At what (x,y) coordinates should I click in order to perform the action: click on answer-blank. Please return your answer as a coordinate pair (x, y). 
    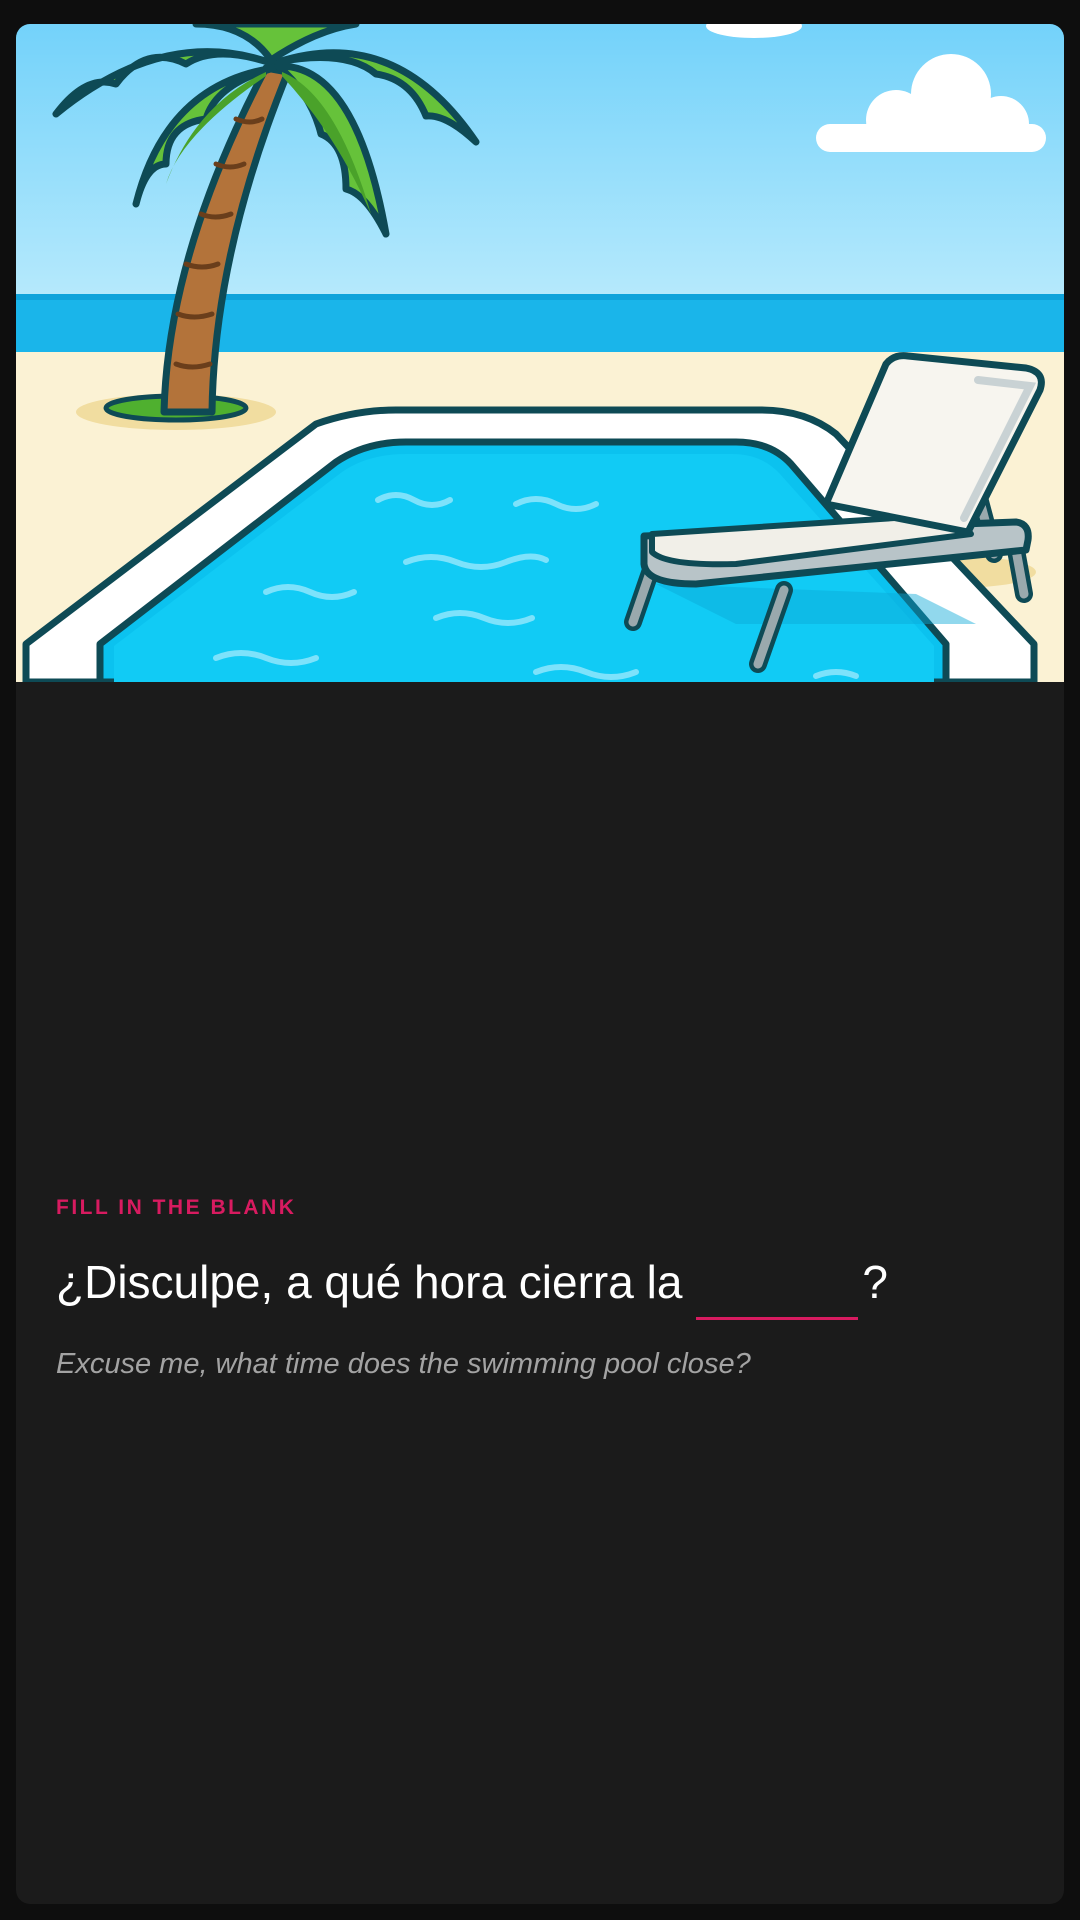
    Looking at the image, I should click on (777, 1287).